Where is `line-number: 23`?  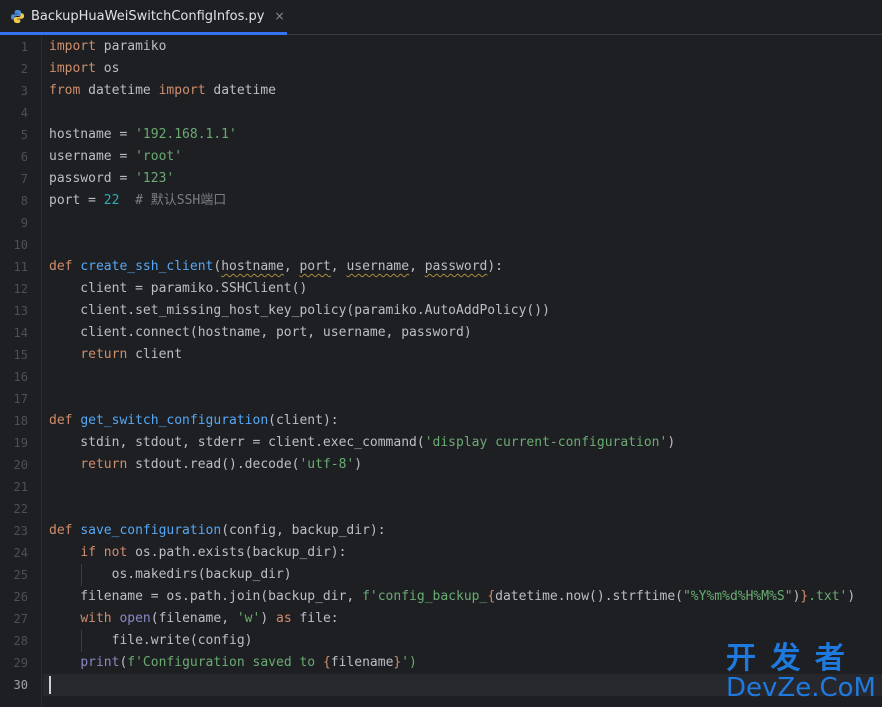 line-number: 23 is located at coordinates (20, 531).